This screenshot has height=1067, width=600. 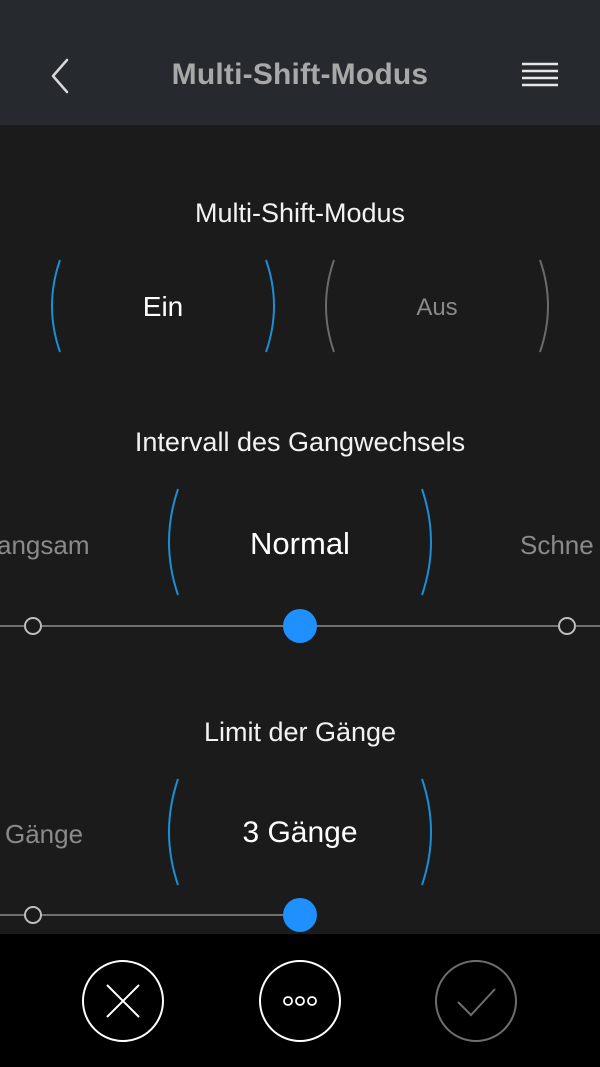 I want to click on app-header: Multi-Shift-Modus, so click(x=300, y=62).